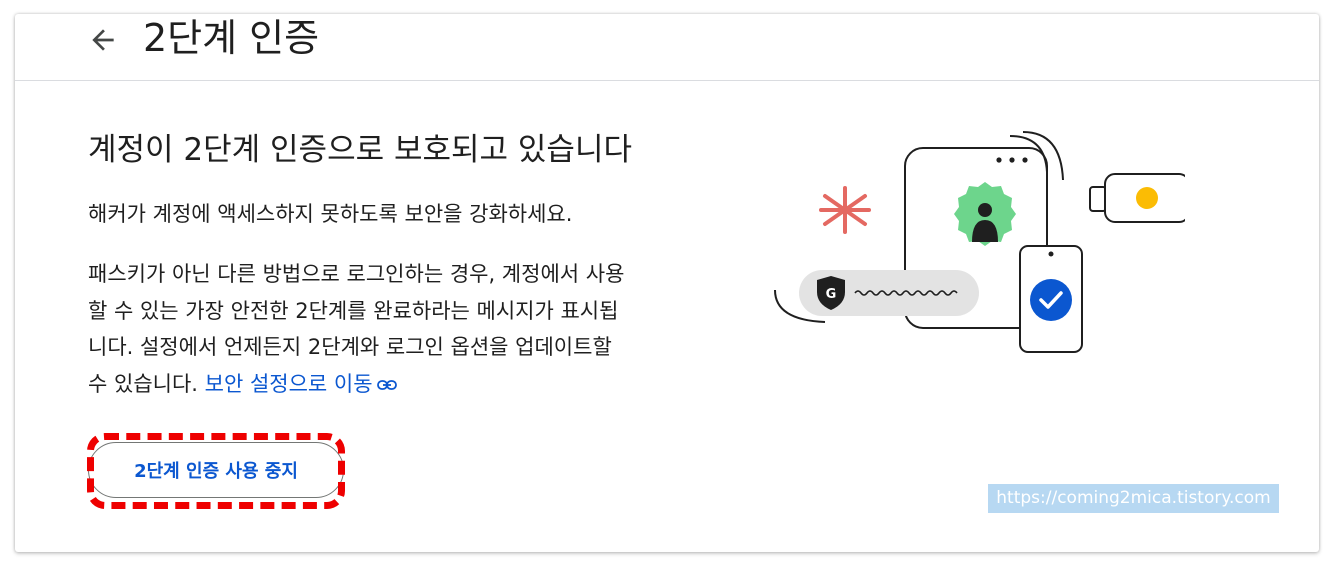 The height and width of the screenshot is (568, 1334). I want to click on check-icon, so click(1051, 299).